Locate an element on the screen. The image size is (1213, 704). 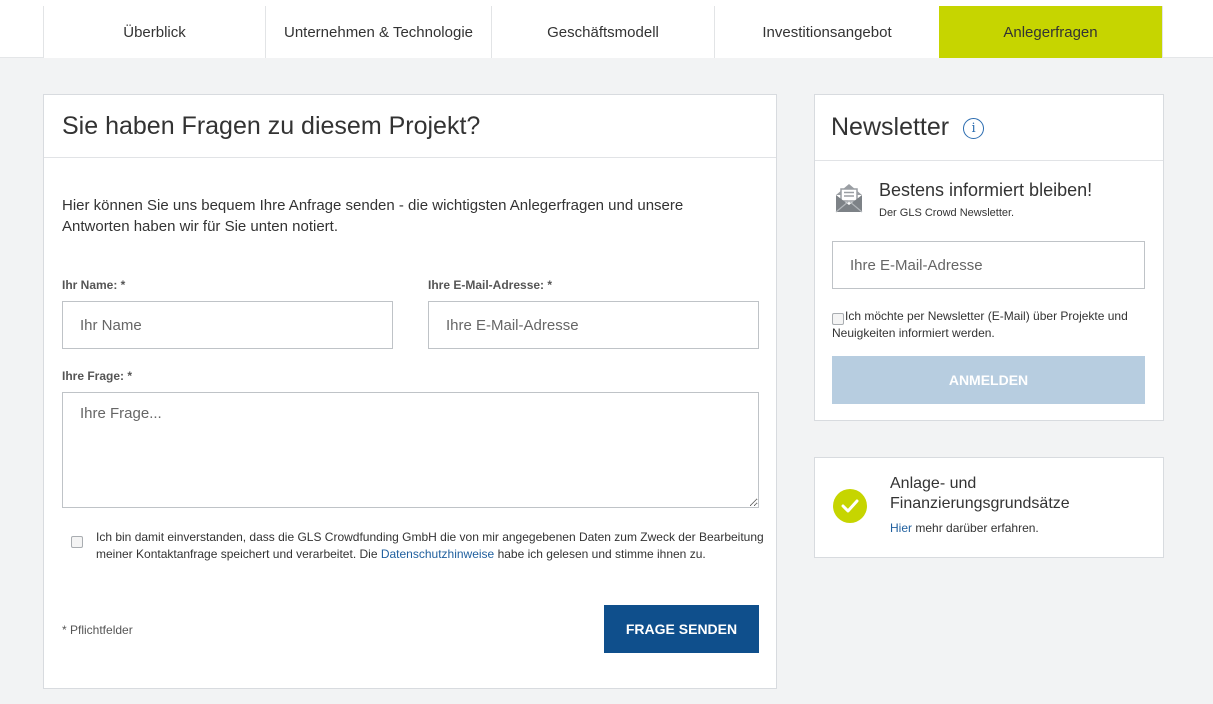
newsletter-headline: Bestens informiert bleiben! is located at coordinates (986, 190).